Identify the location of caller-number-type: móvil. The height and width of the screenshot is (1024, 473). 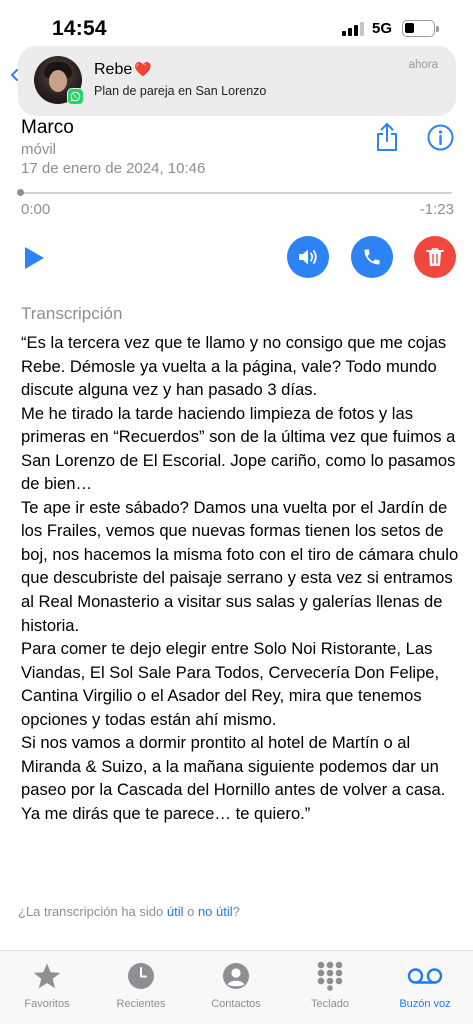
(39, 149).